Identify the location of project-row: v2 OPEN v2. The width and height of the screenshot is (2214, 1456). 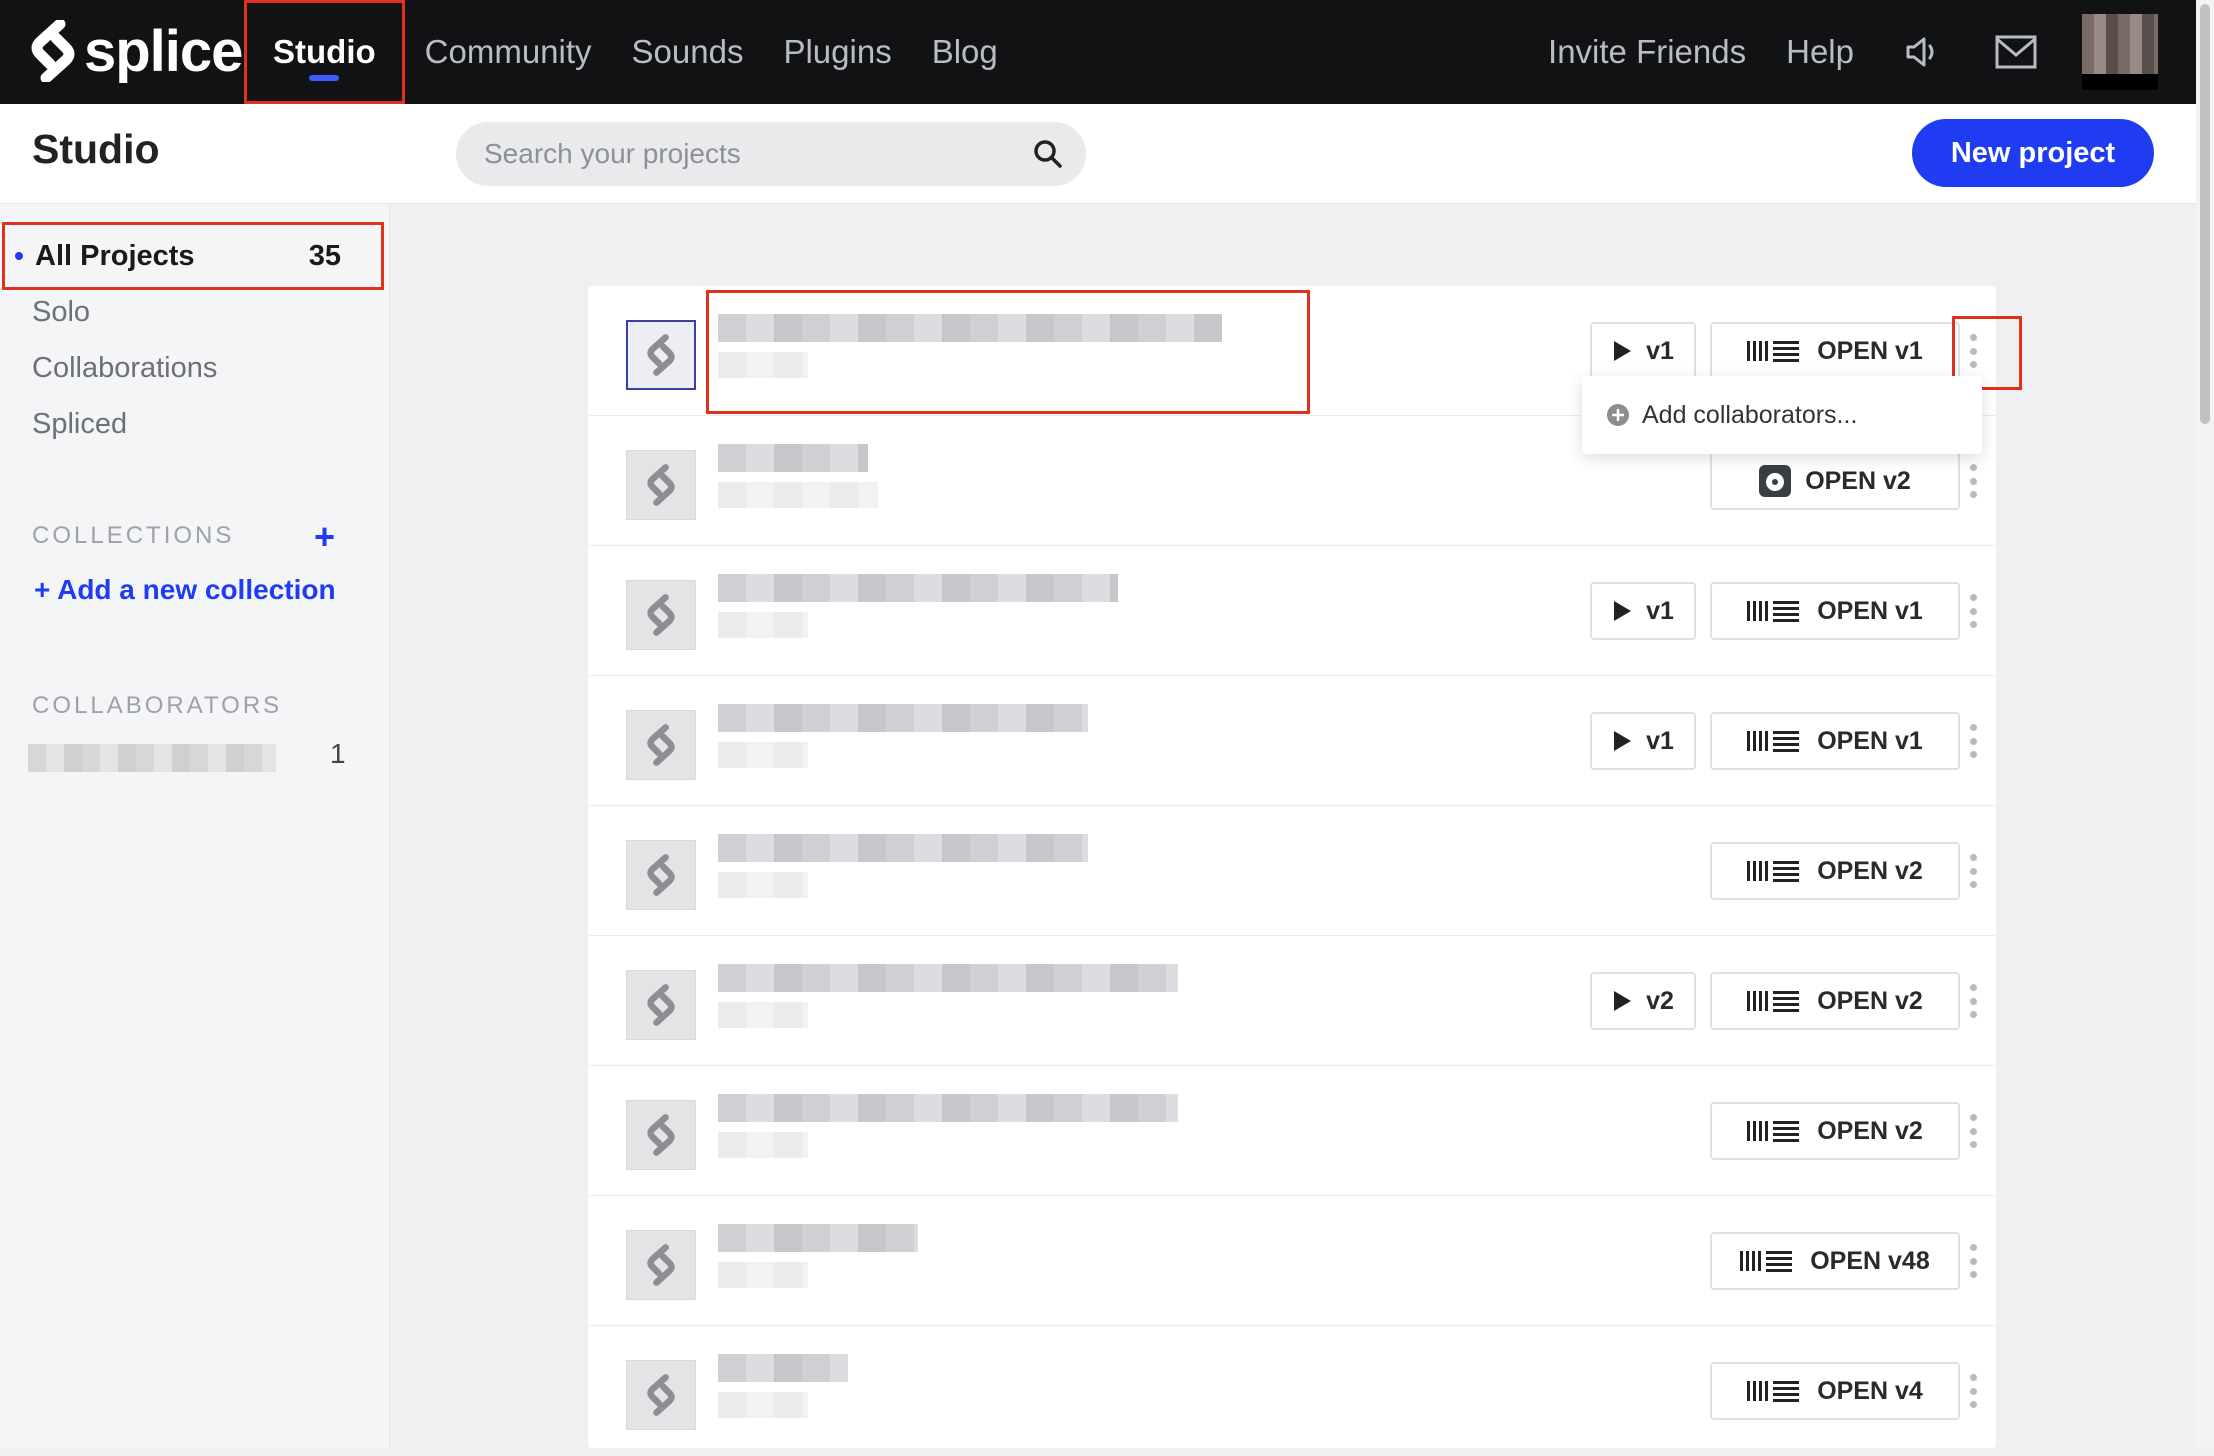
(1292, 1001).